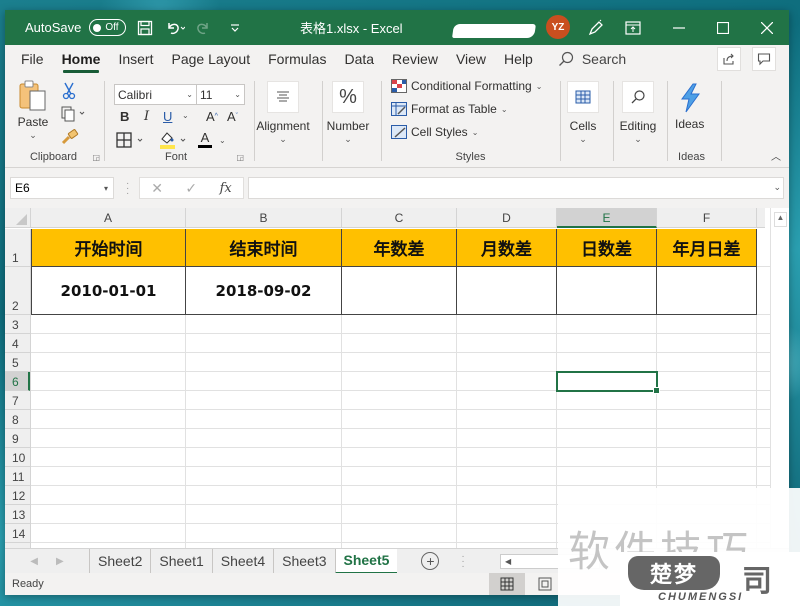 The width and height of the screenshot is (800, 606). Describe the element at coordinates (399, 218) in the screenshot. I see `column-header-c: C` at that location.